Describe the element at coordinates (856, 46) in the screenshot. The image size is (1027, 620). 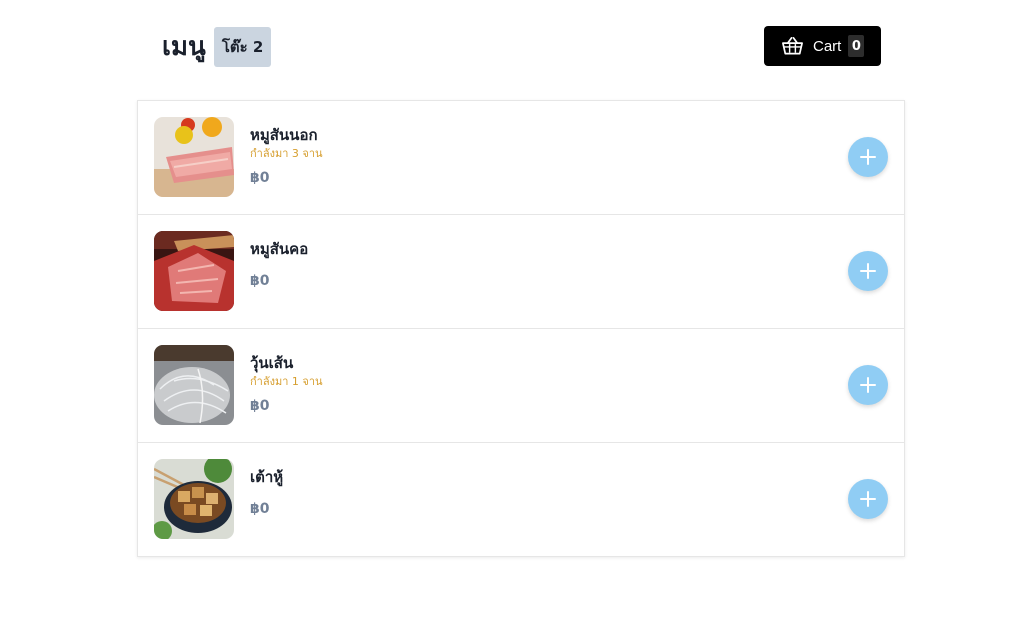
I see `cart-count-badge: 0` at that location.